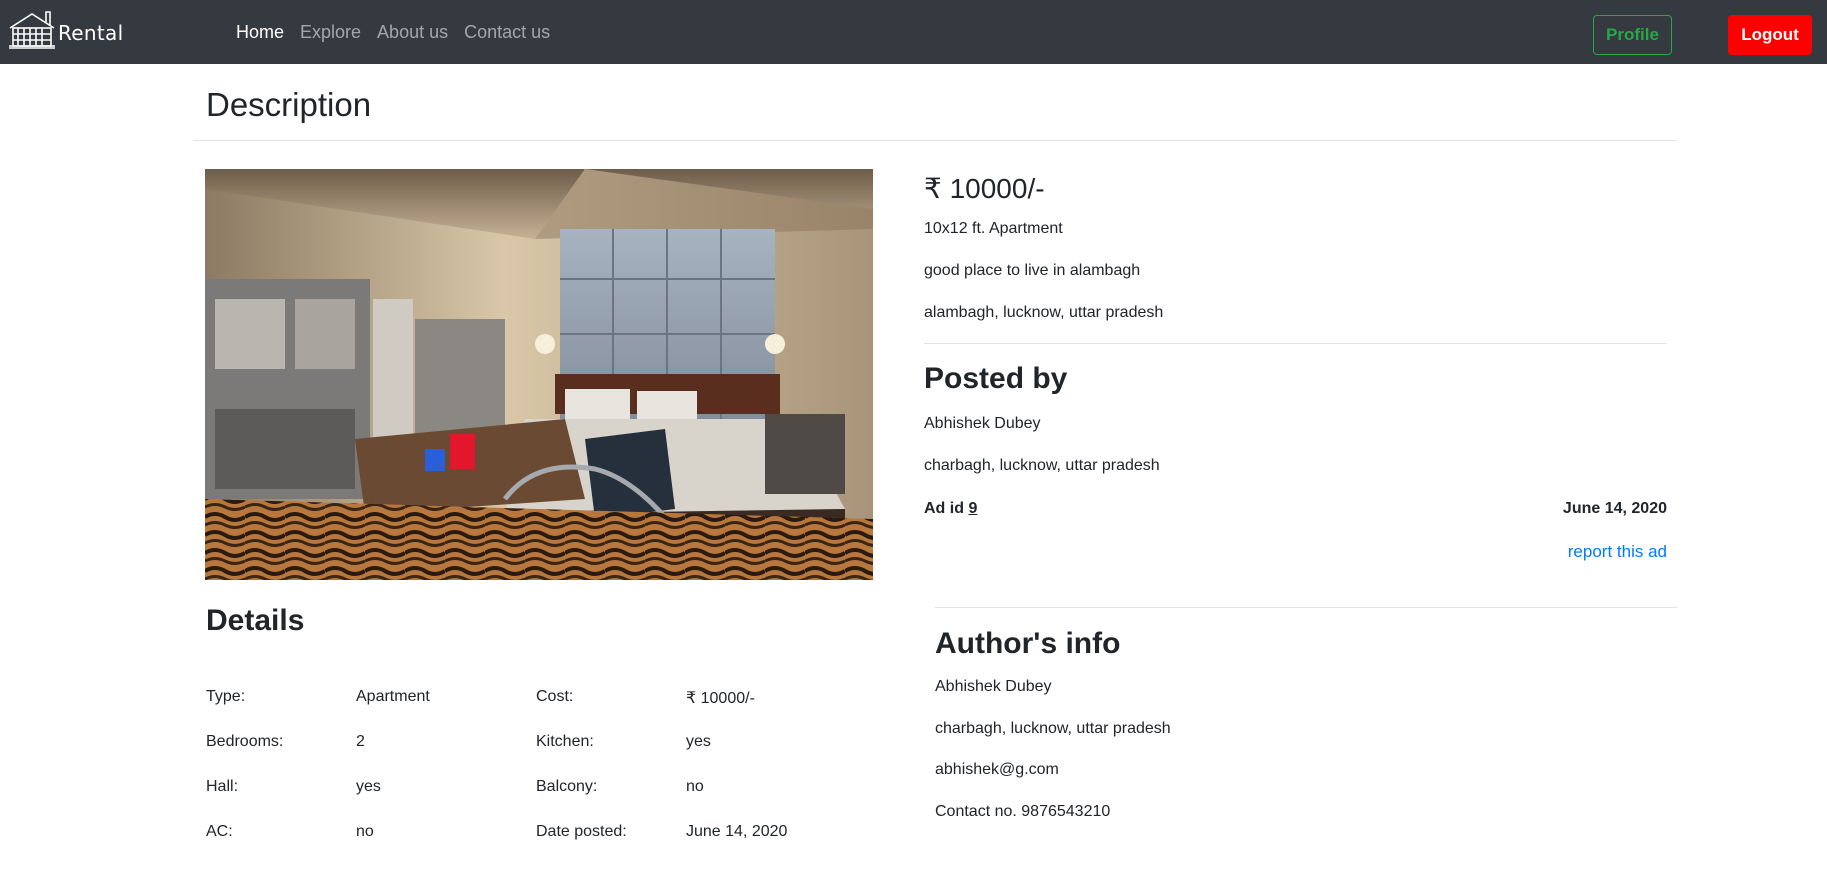 The image size is (1827, 874). What do you see at coordinates (993, 228) in the screenshot?
I see `listing-size: 10x12 ft. Apartment` at bounding box center [993, 228].